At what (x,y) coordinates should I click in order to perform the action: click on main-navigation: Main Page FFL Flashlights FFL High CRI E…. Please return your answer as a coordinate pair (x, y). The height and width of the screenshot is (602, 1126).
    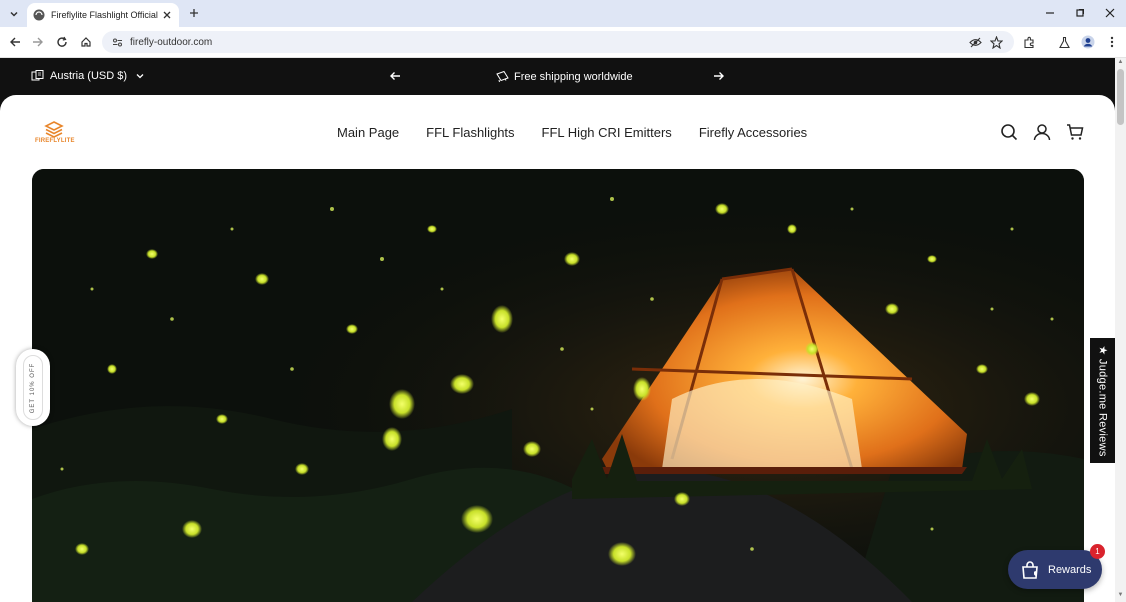
    Looking at the image, I should click on (572, 132).